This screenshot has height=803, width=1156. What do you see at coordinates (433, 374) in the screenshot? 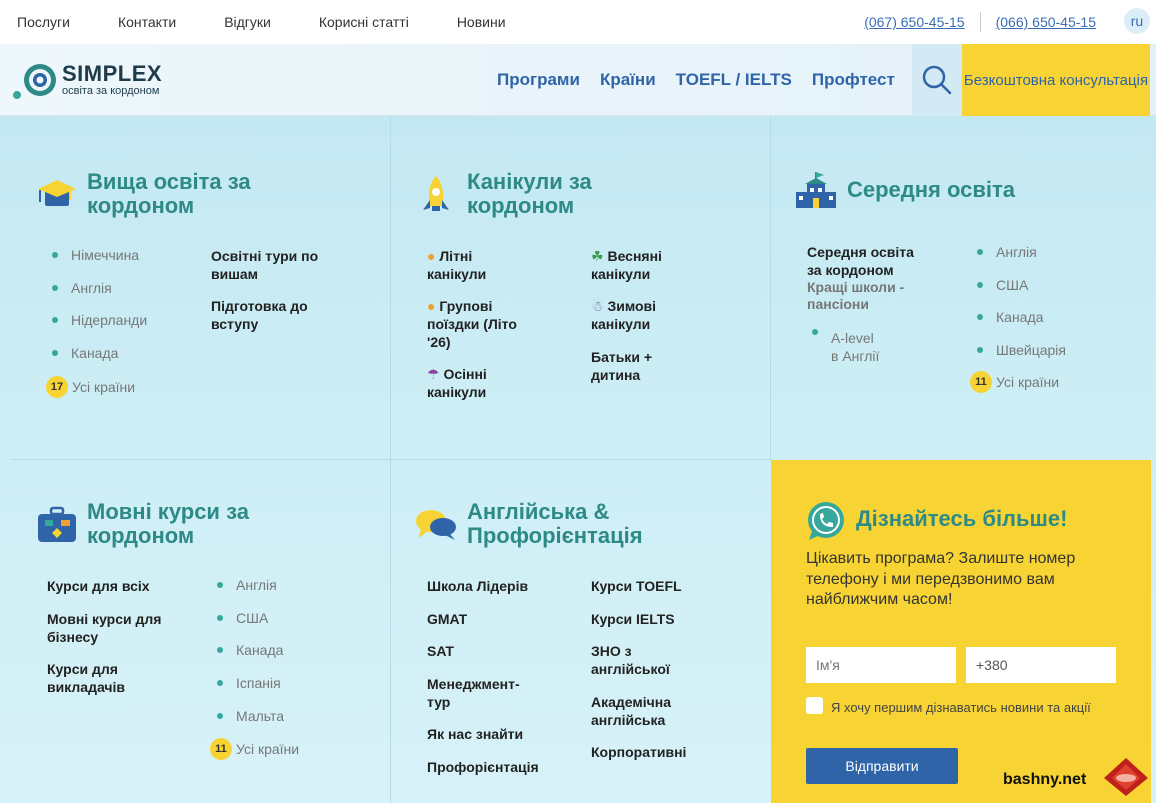
I see `umbrella-icon: ☂` at bounding box center [433, 374].